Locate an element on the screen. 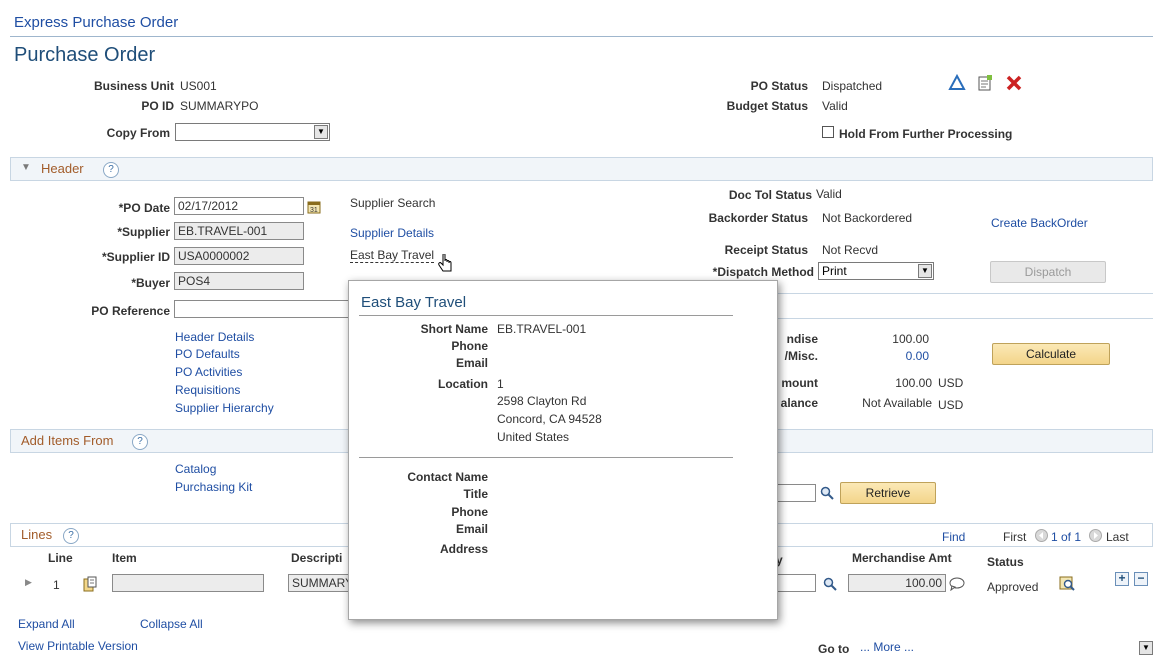 The image size is (1153, 660). delete-icon is located at coordinates (1014, 83).